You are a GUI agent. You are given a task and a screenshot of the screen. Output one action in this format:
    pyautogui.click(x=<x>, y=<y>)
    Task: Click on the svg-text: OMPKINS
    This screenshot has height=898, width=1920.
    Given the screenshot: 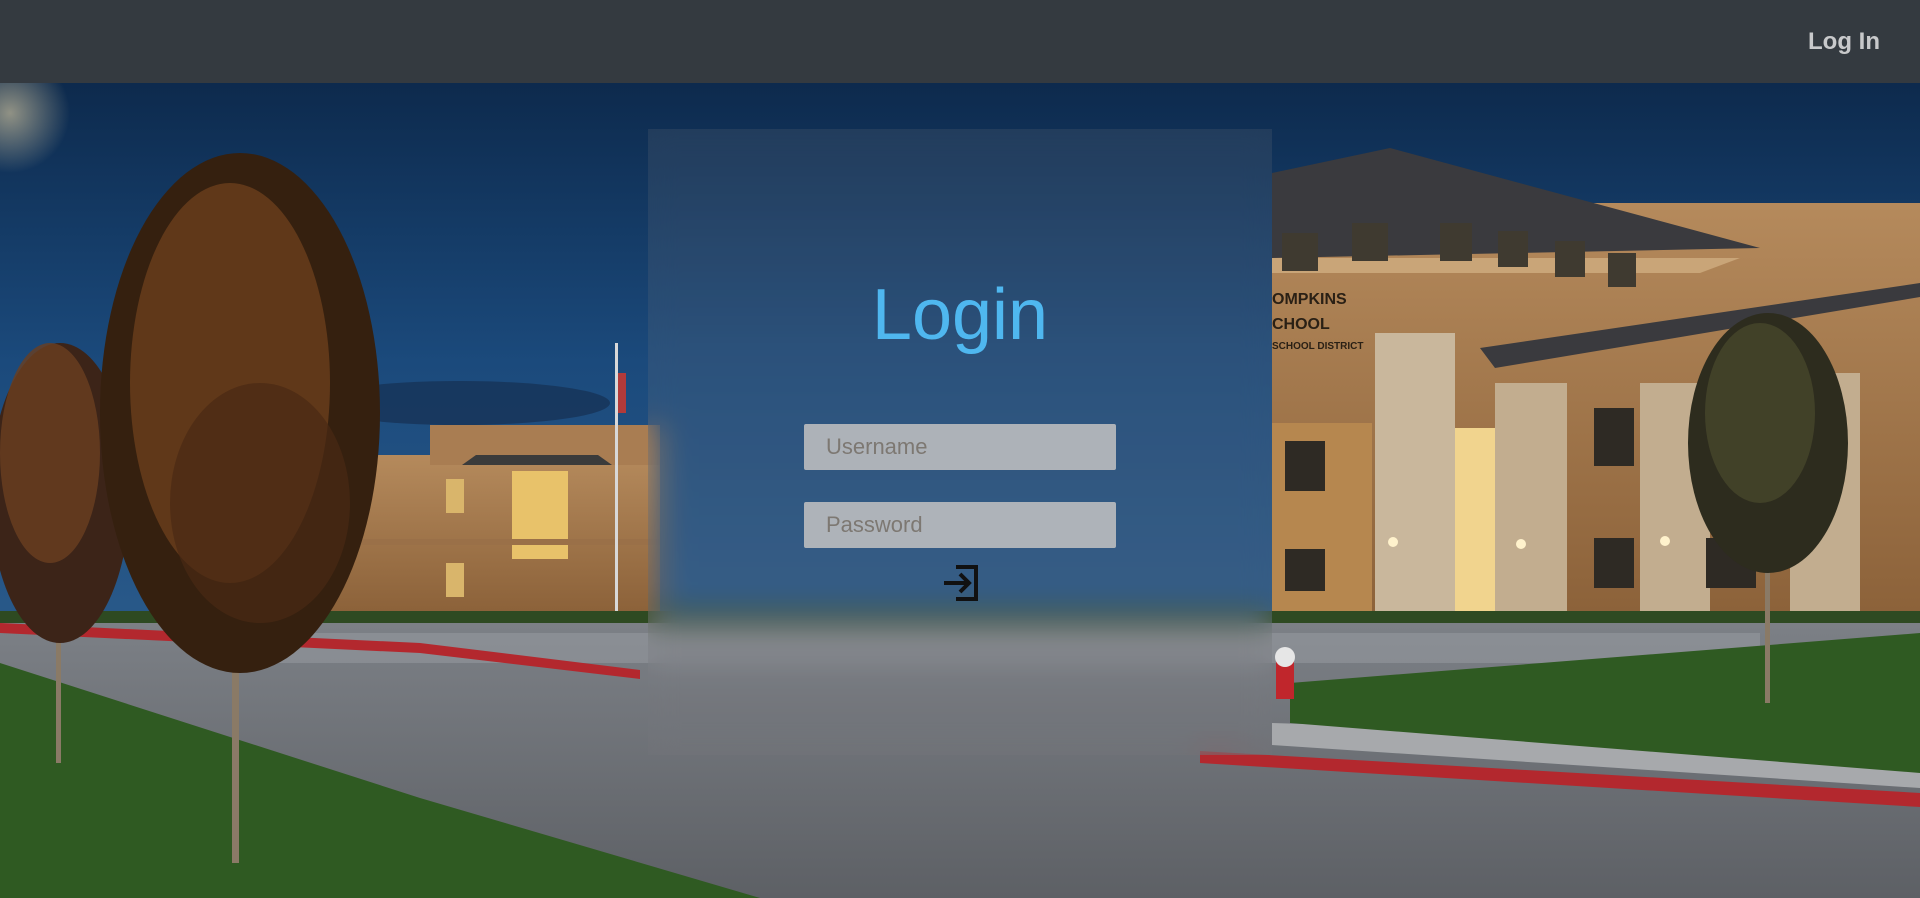 What is the action you would take?
    pyautogui.click(x=1309, y=299)
    